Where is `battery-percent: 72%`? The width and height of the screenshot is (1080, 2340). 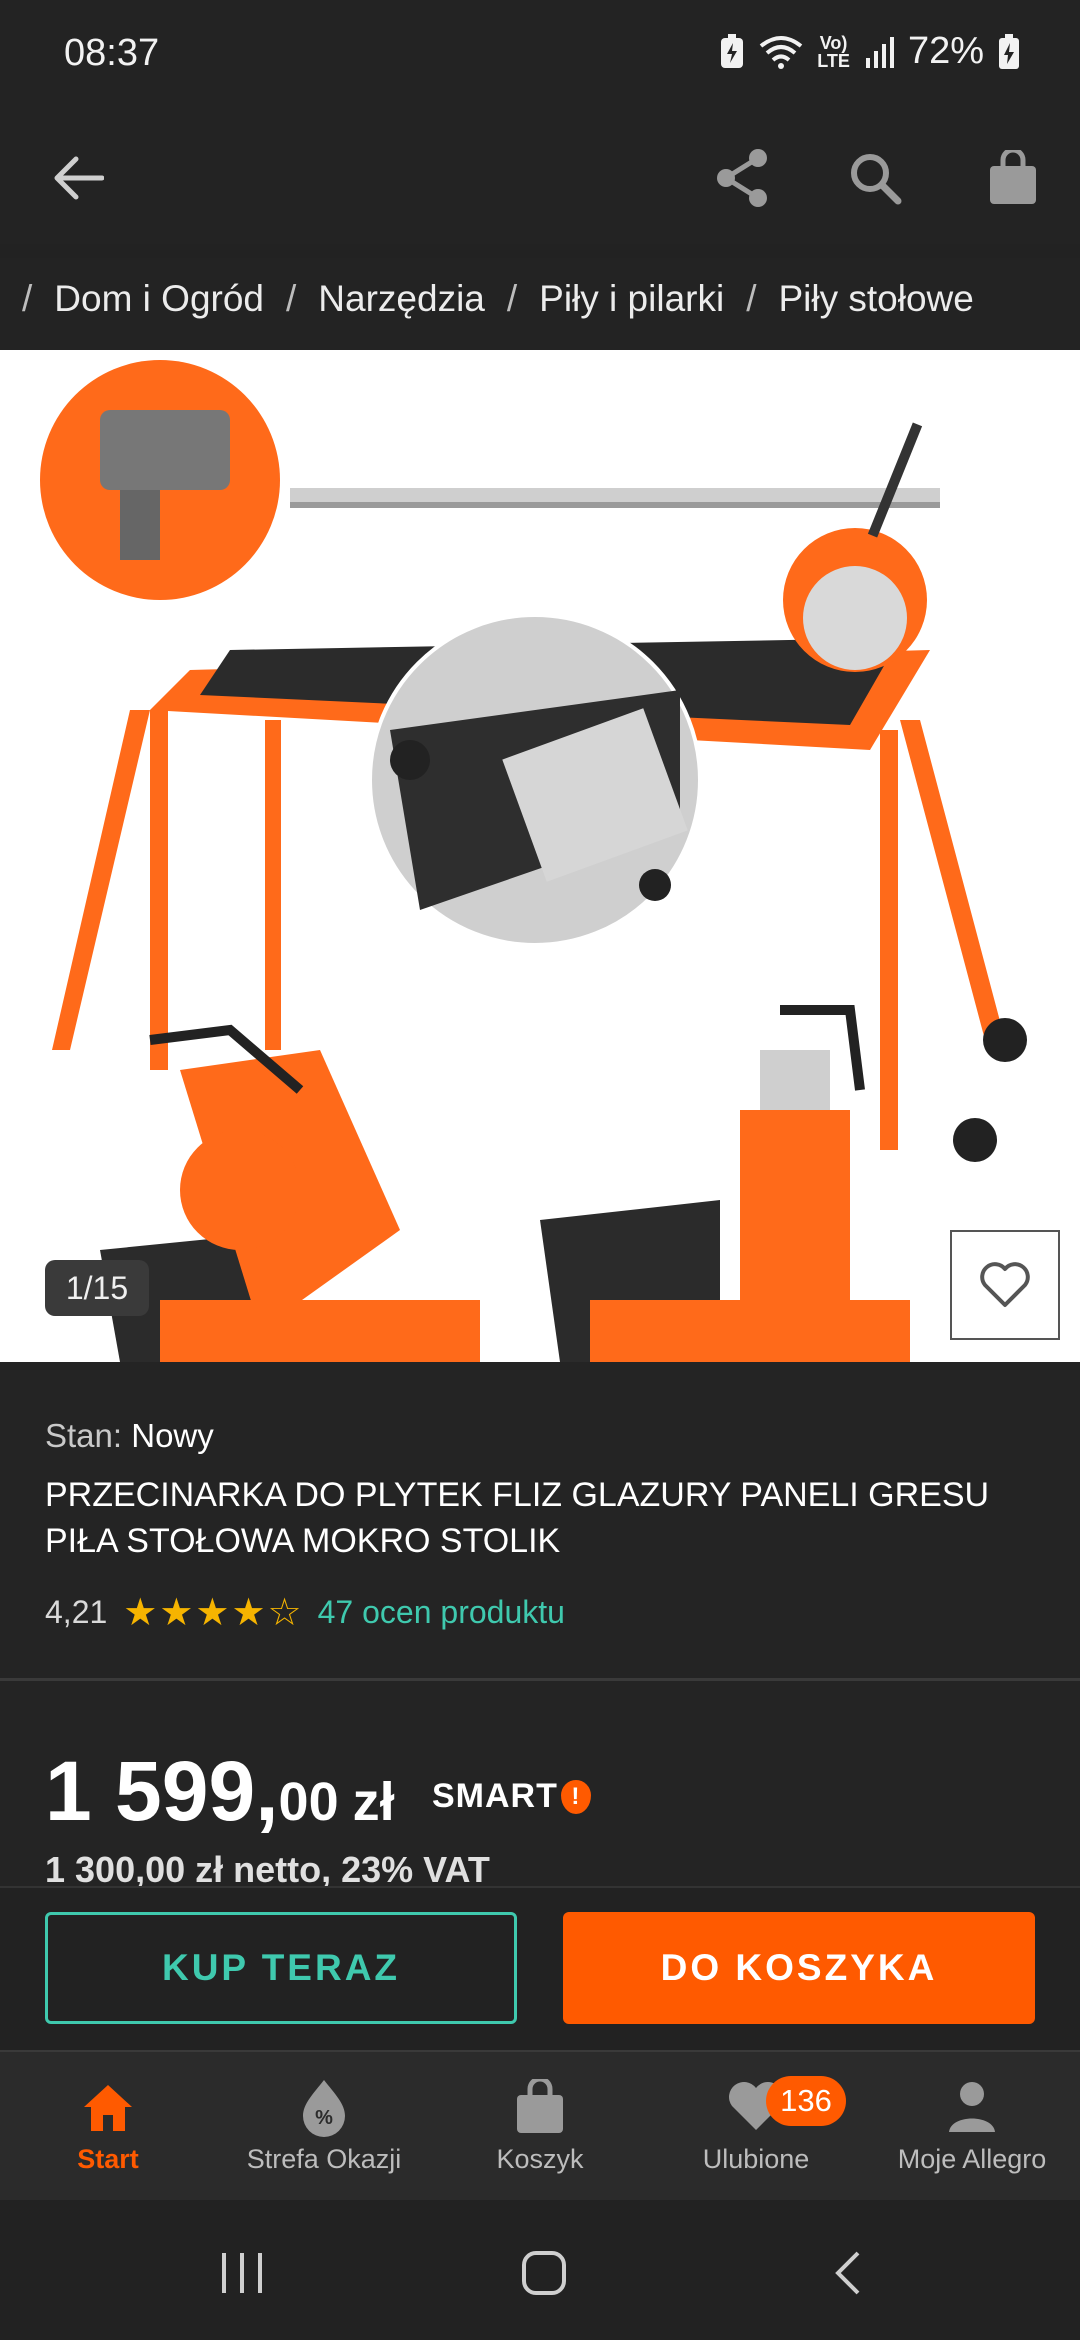
battery-percent: 72% is located at coordinates (945, 51).